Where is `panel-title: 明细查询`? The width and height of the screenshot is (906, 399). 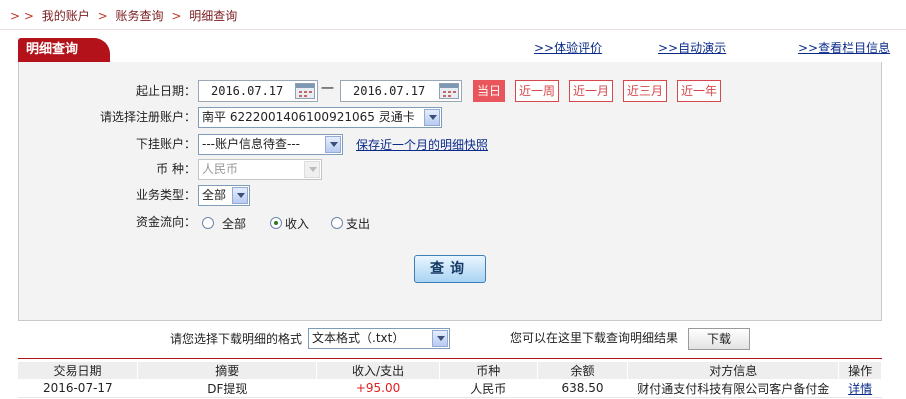
panel-title: 明细查询 is located at coordinates (64, 50).